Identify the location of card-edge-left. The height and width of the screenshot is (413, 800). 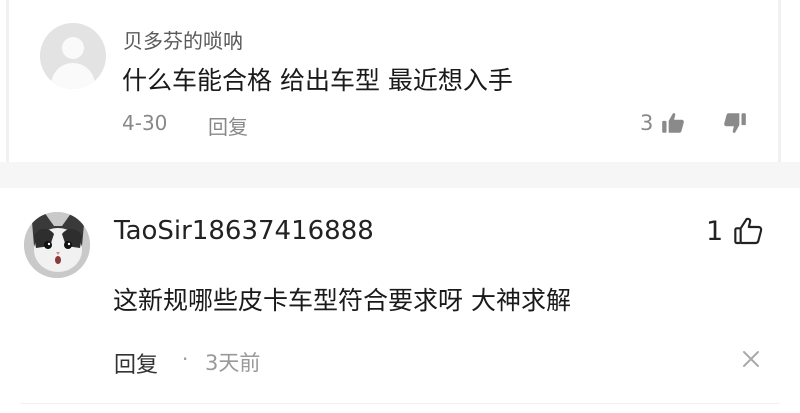
(7, 81).